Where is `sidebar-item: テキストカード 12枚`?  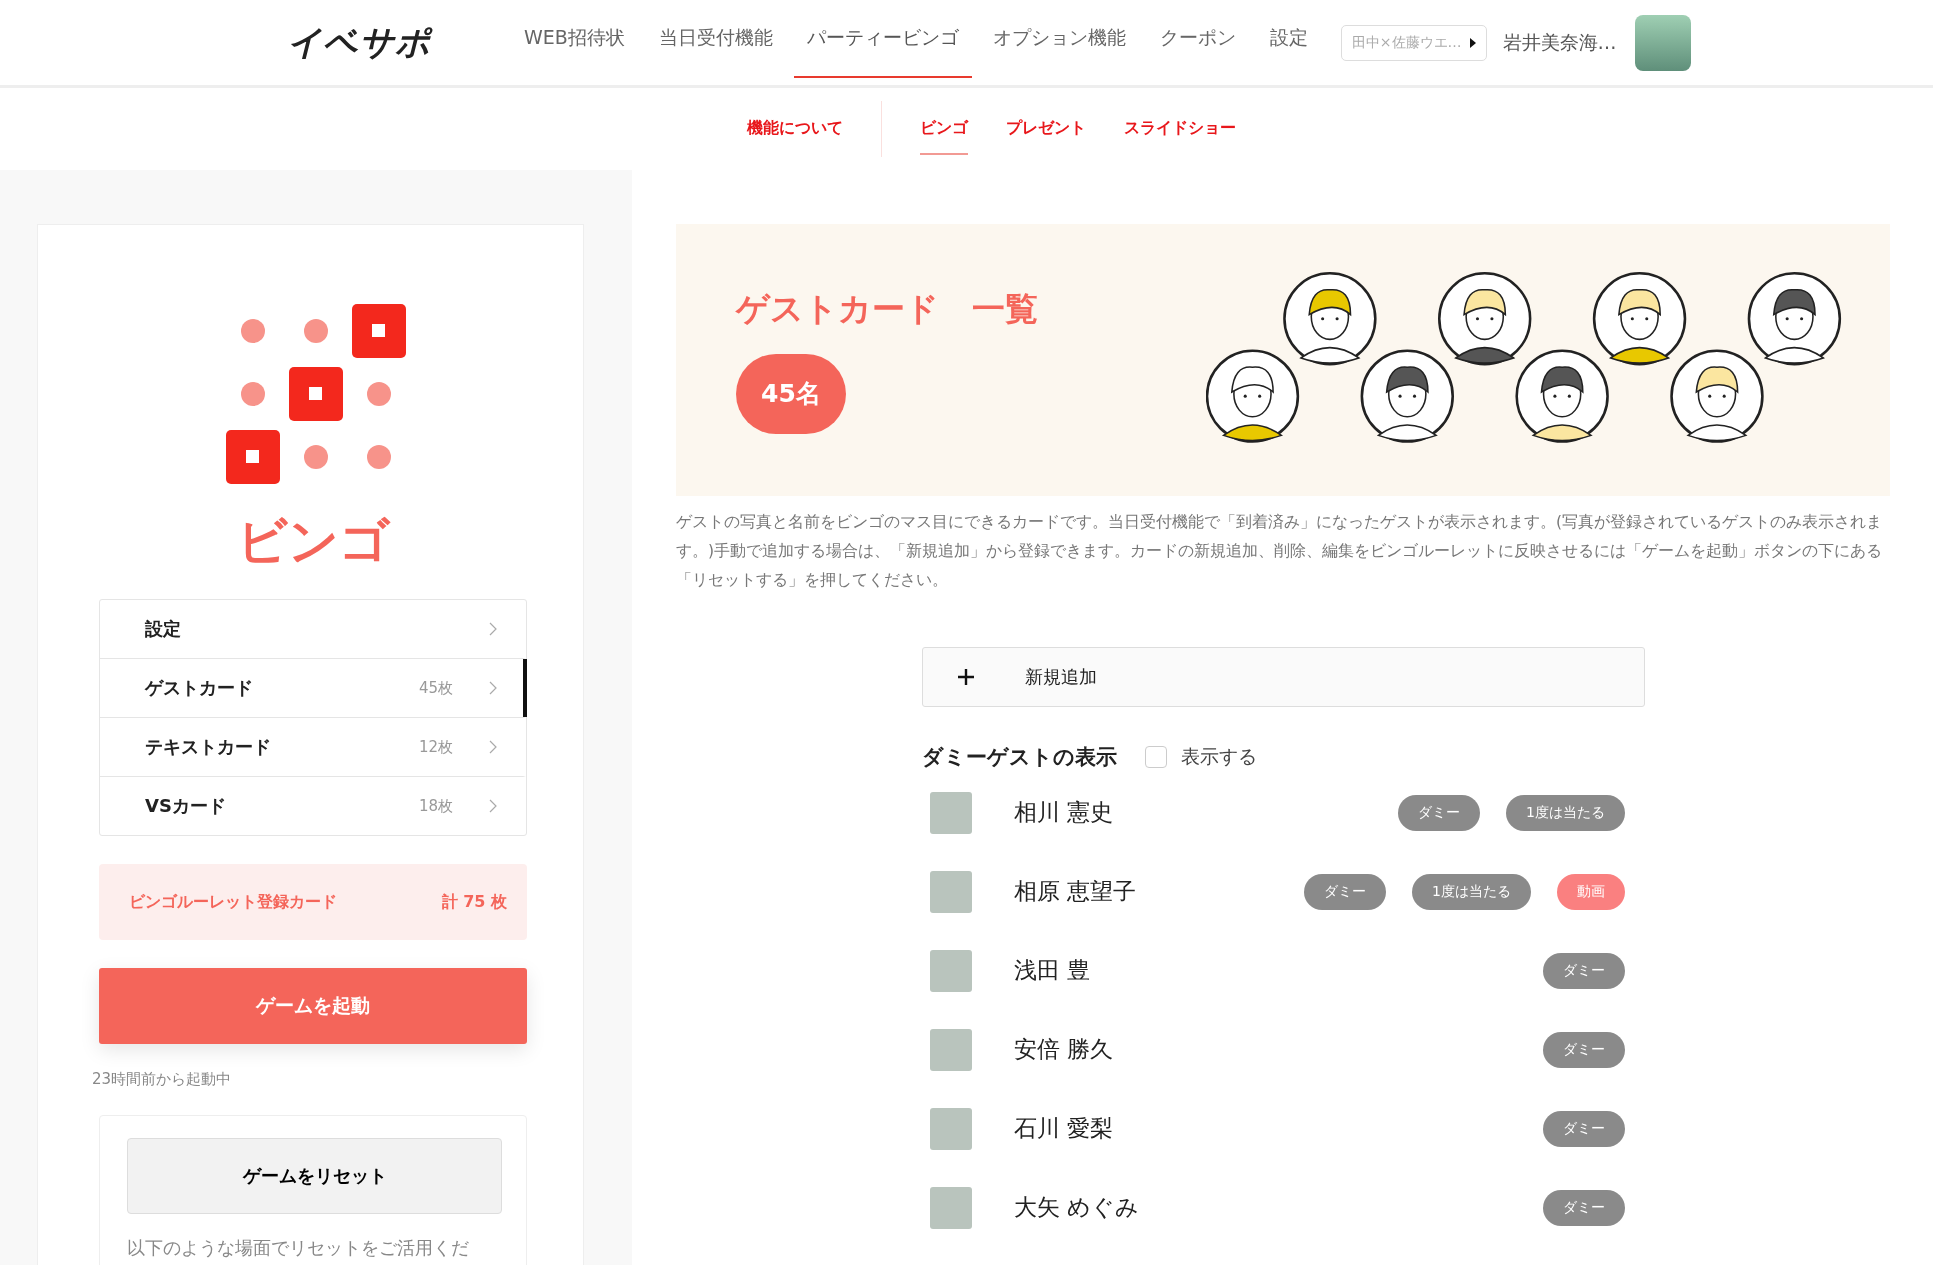
sidebar-item: テキストカード 12枚 is located at coordinates (313, 746).